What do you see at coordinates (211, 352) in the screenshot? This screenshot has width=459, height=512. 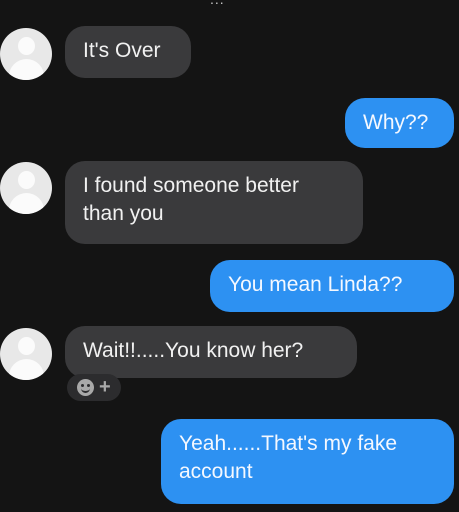 I see `received-message-bubble: Wait!!.....You know her?` at bounding box center [211, 352].